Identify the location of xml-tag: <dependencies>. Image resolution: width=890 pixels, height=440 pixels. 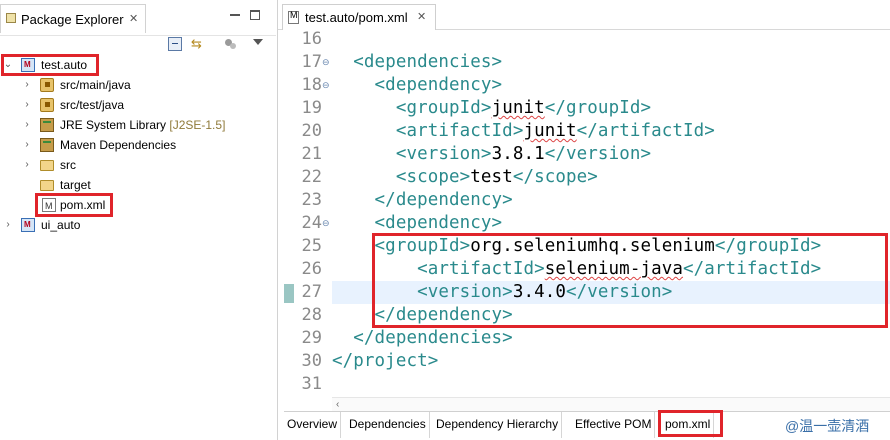
(428, 62).